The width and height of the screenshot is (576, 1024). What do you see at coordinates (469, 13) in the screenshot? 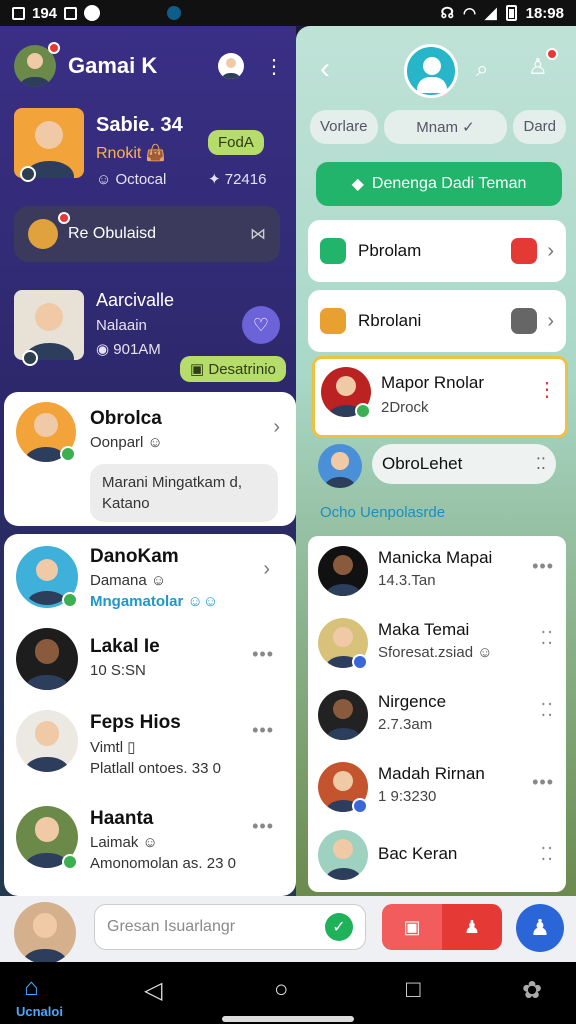
I see `wifi-icon: ◠` at bounding box center [469, 13].